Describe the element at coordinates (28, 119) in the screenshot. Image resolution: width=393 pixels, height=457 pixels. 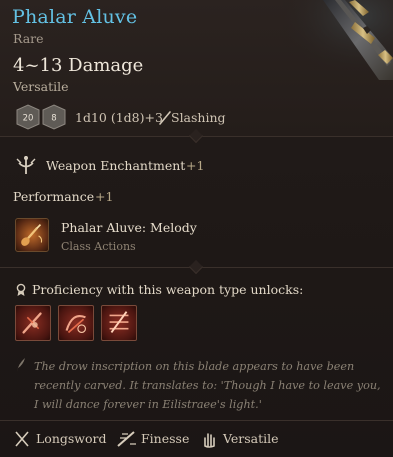
I see `left-die-value: 20` at that location.